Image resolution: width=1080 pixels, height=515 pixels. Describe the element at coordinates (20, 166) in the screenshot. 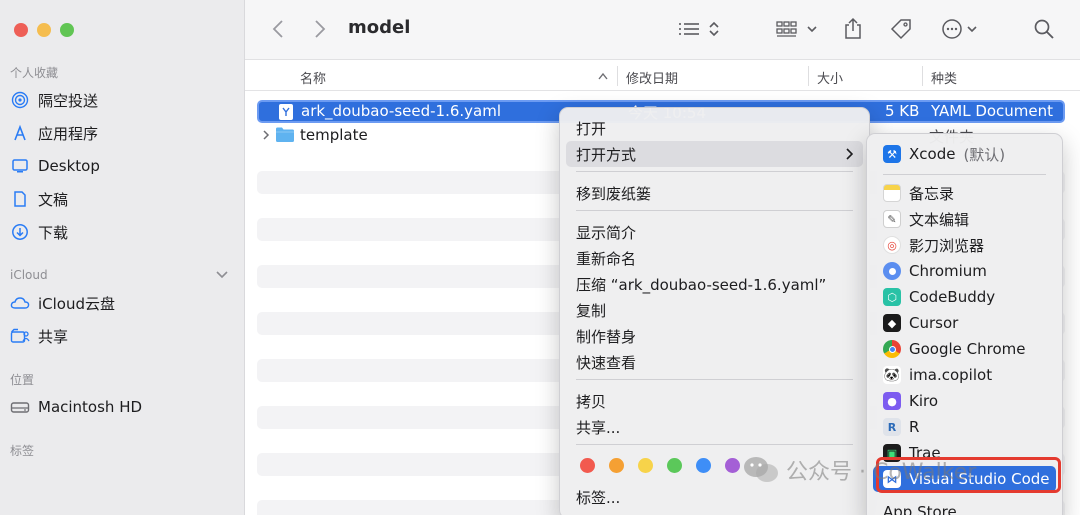

I see `desktop-icon` at that location.